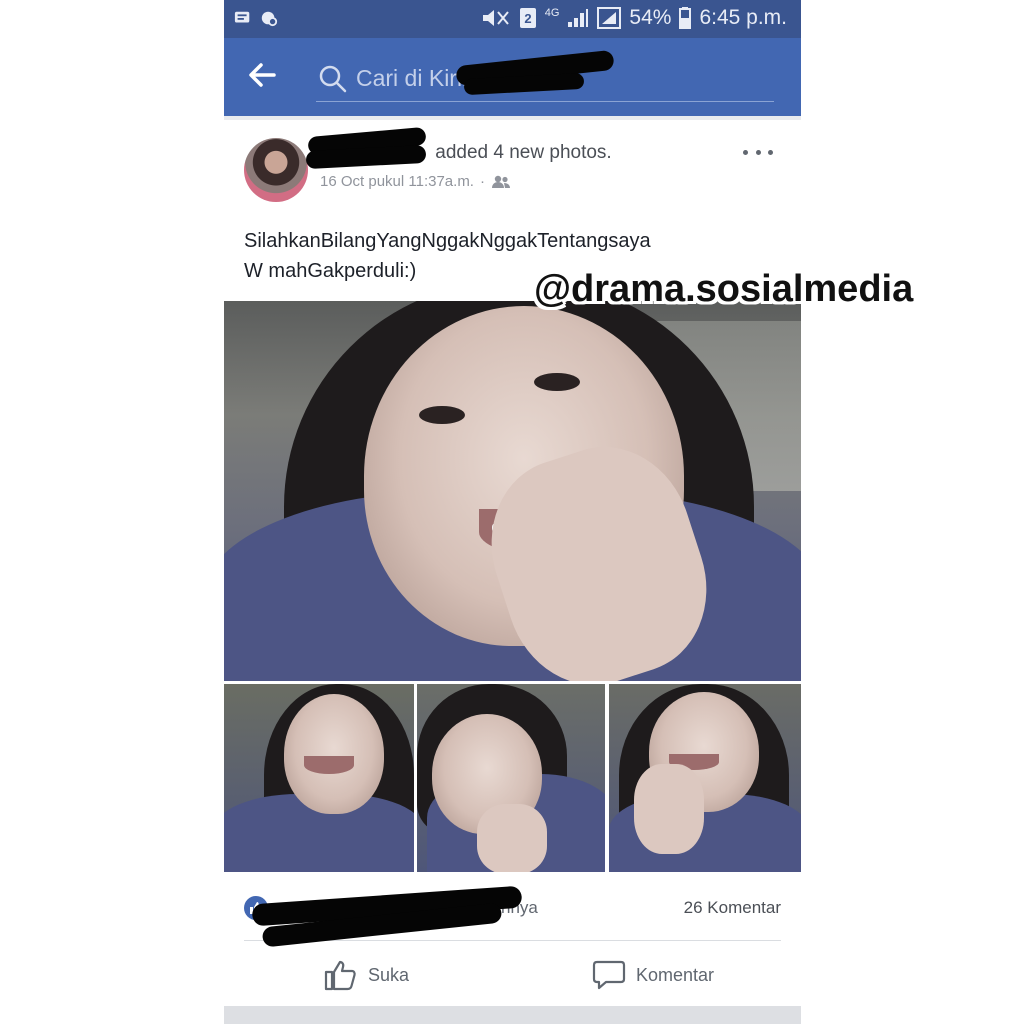 Image resolution: width=1024 pixels, height=1024 pixels. What do you see at coordinates (512, 976) in the screenshot?
I see `post-actions: Suka Komentar` at bounding box center [512, 976].